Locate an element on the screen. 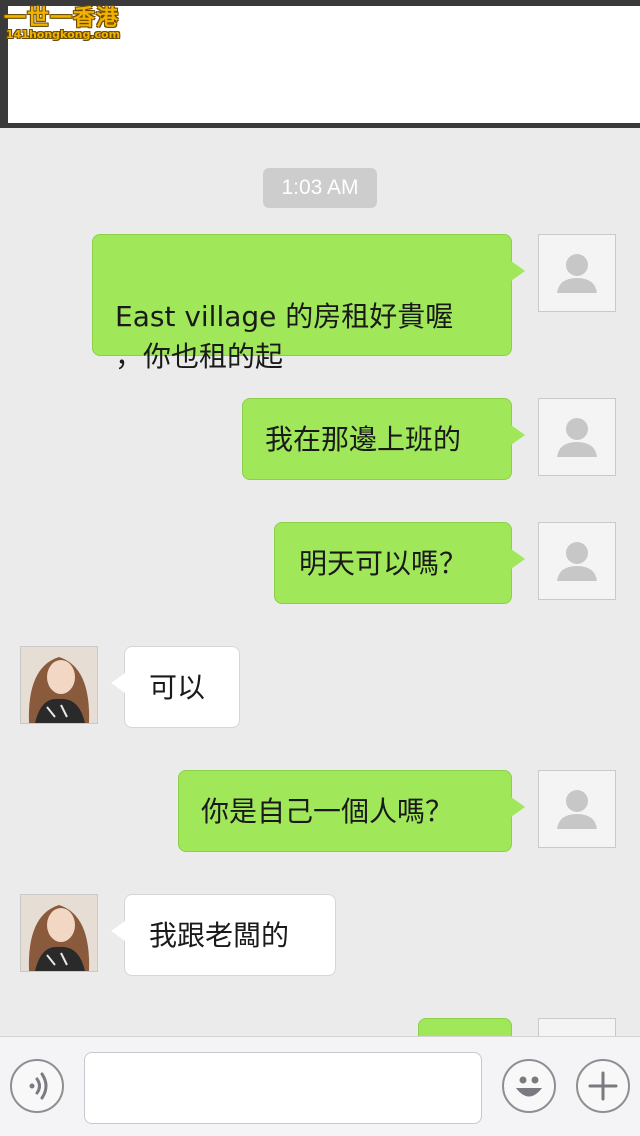 The height and width of the screenshot is (1136, 640). more-button is located at coordinates (603, 1086).